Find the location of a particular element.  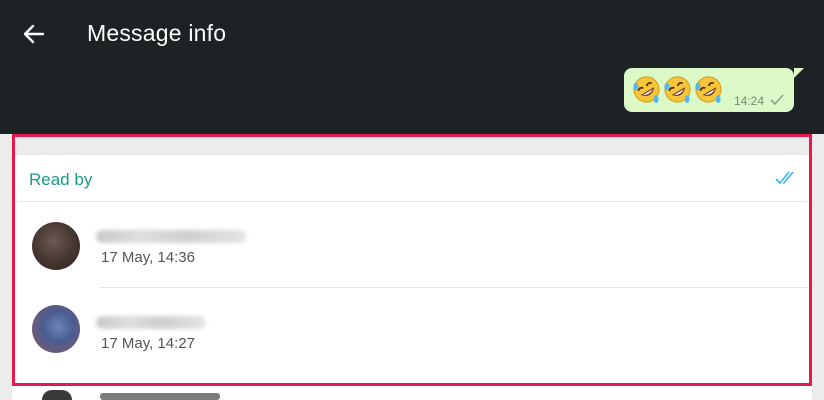

message-bubble: 14:24 is located at coordinates (709, 90).